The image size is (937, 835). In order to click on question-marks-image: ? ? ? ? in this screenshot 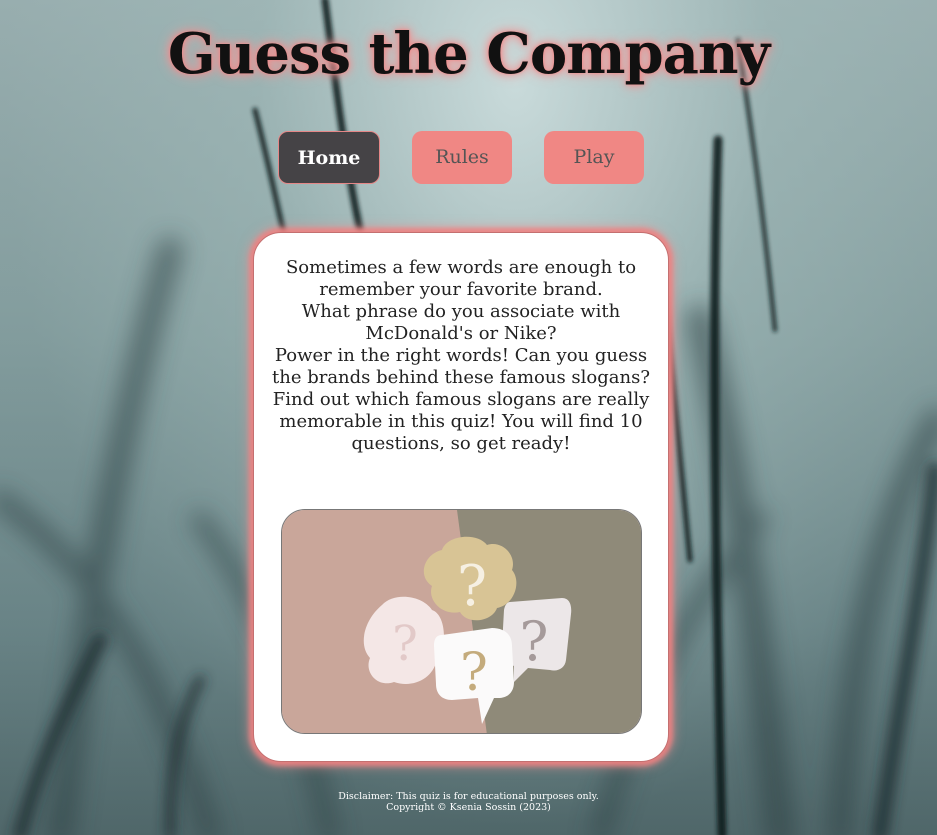, I will do `click(461, 621)`.